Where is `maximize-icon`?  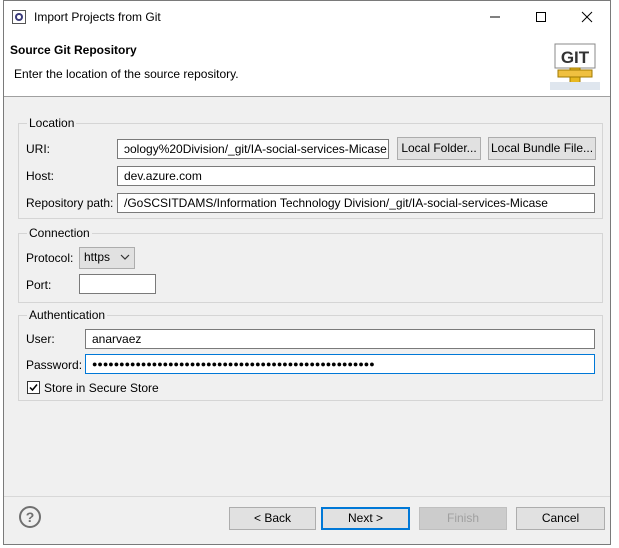
maximize-icon is located at coordinates (541, 17).